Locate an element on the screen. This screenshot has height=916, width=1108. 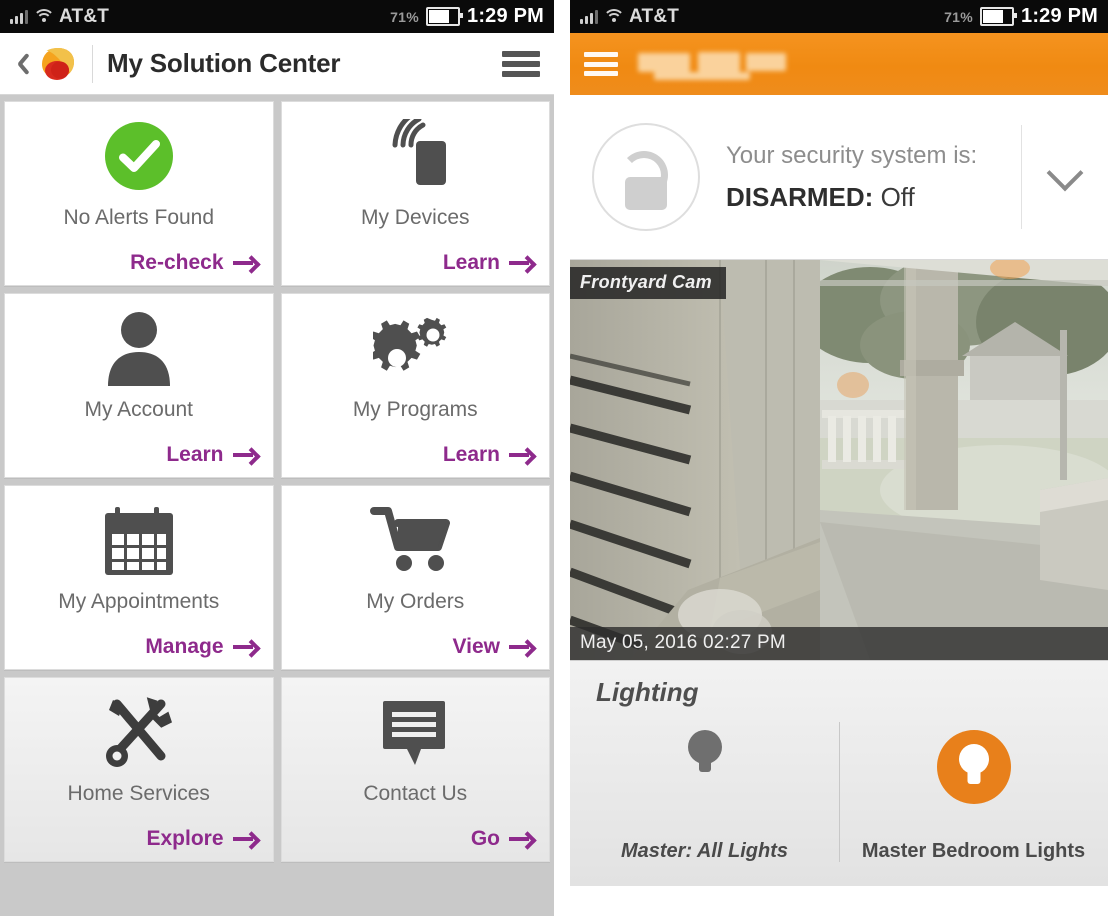
tile-contact-us: Contact Us Go is located at coordinates (415, 769).